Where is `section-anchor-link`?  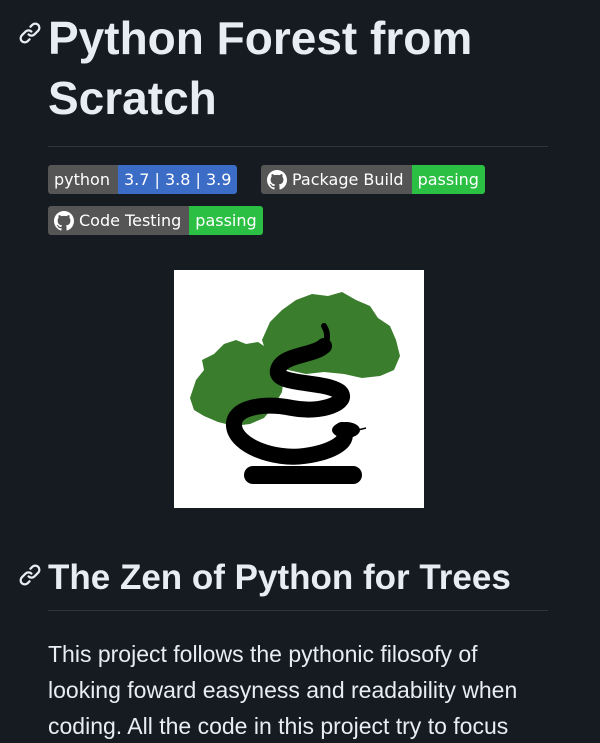
section-anchor-link is located at coordinates (30, 575).